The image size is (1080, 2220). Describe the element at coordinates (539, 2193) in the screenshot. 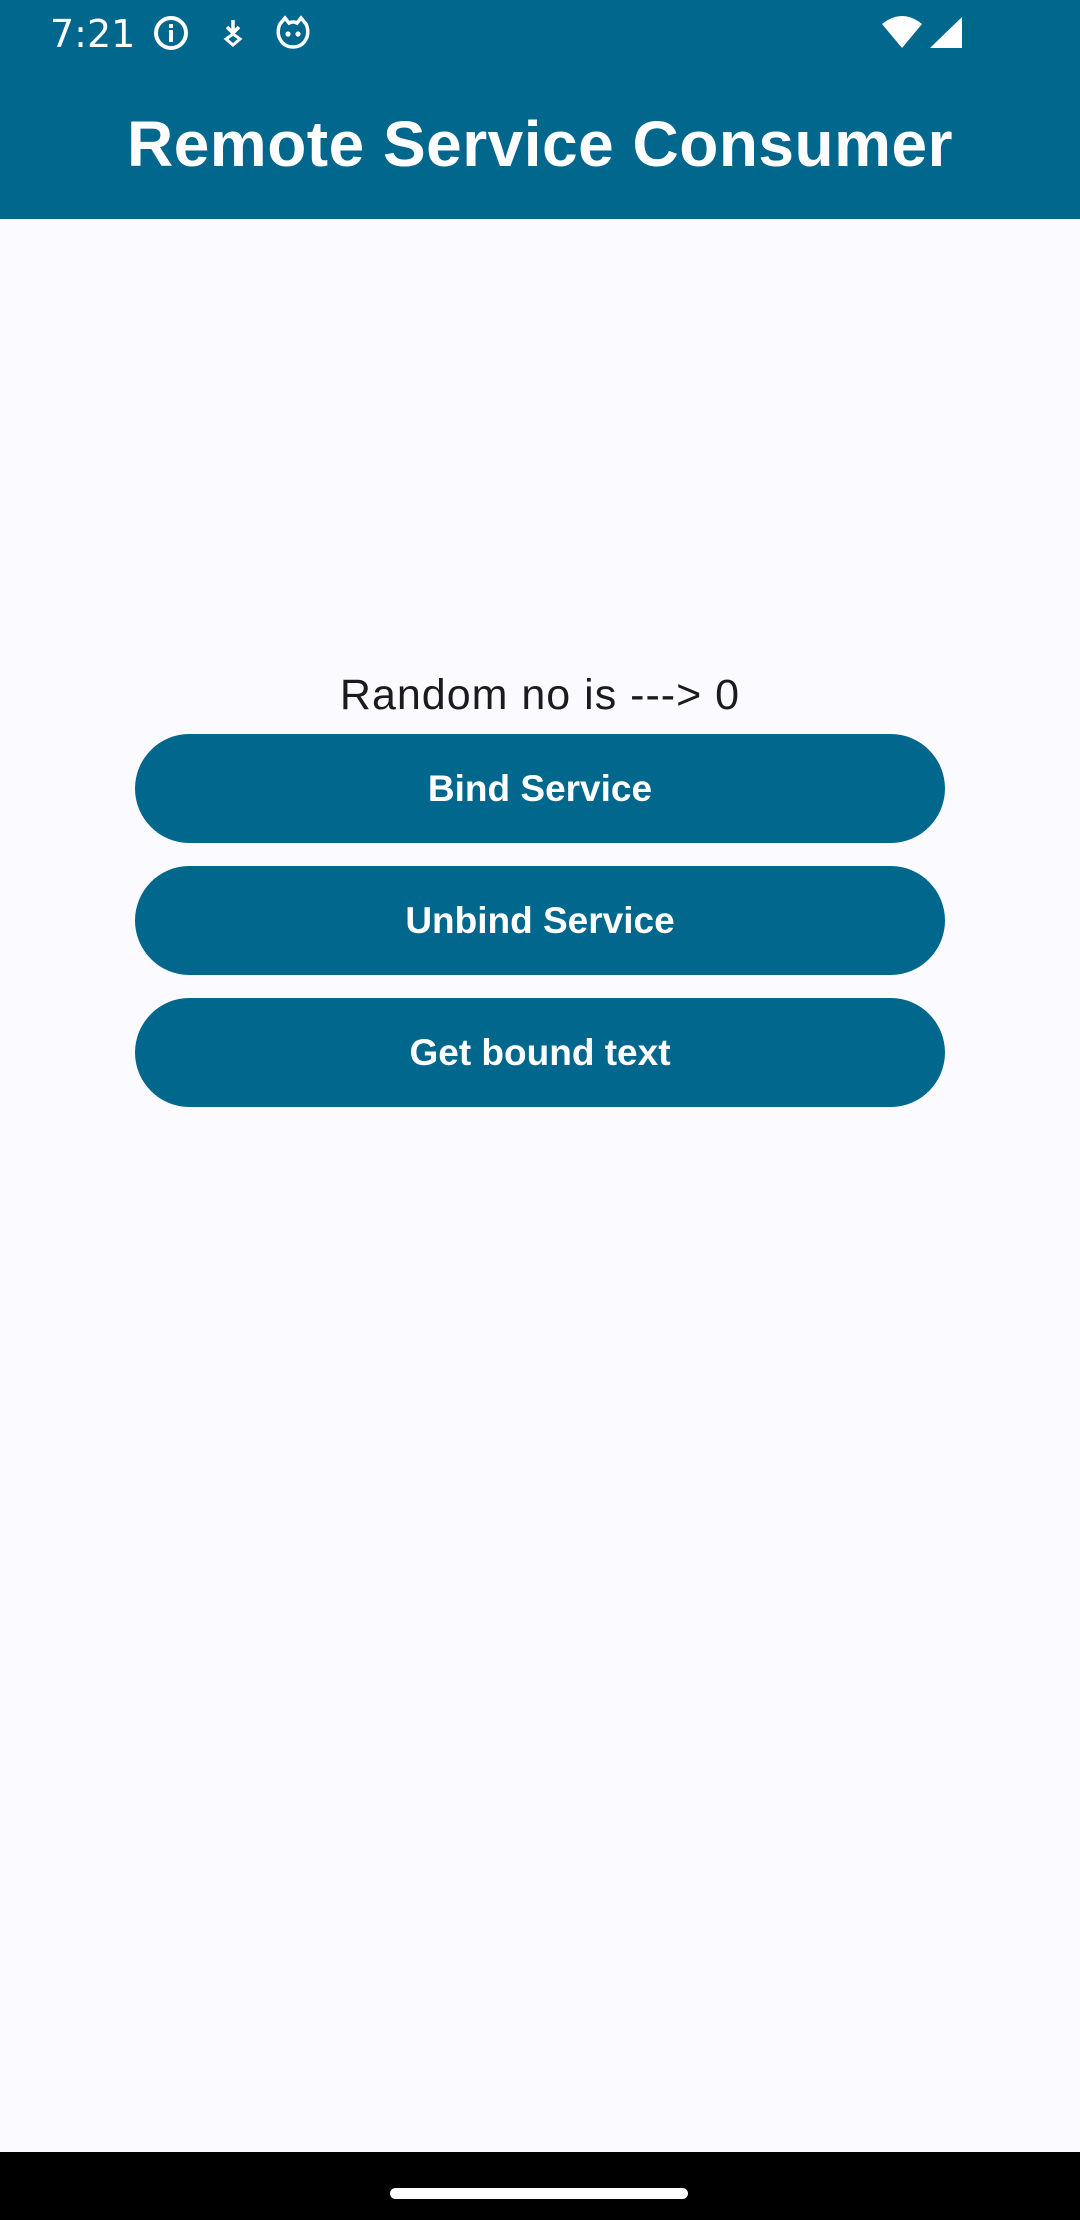

I see `home-gesture-handle` at that location.